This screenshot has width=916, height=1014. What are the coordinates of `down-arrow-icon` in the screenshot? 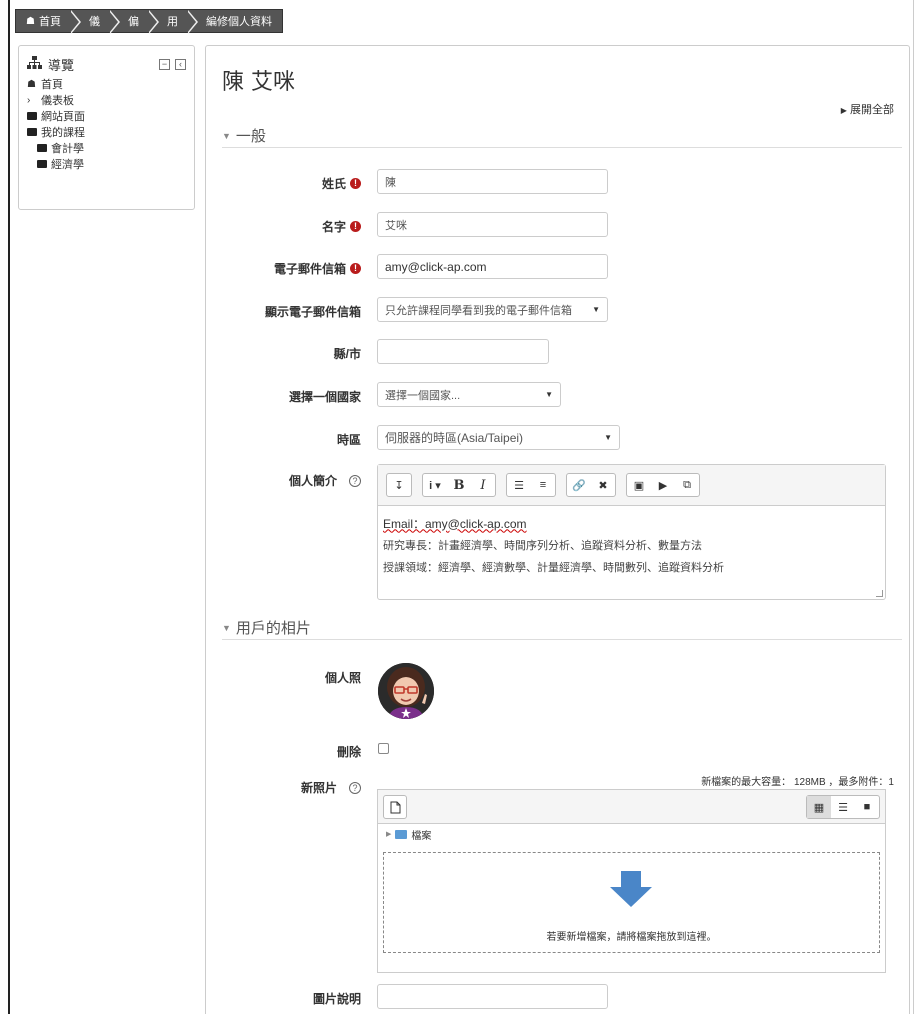 It's located at (631, 889).